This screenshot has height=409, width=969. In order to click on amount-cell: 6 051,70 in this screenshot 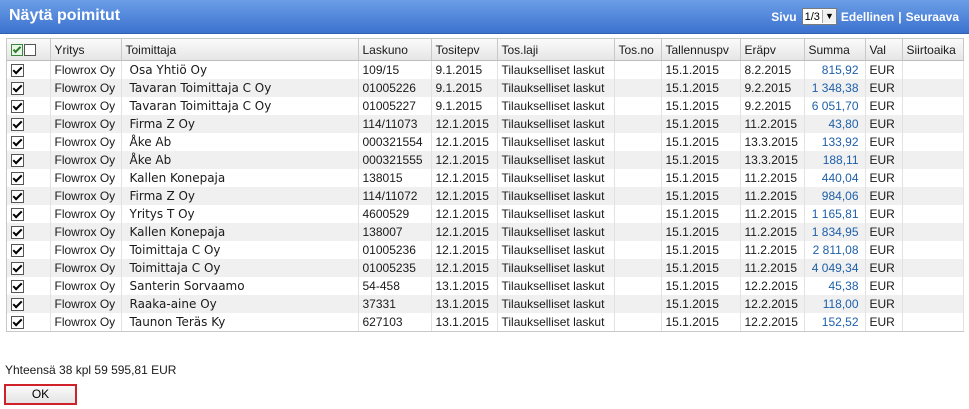, I will do `click(835, 106)`.